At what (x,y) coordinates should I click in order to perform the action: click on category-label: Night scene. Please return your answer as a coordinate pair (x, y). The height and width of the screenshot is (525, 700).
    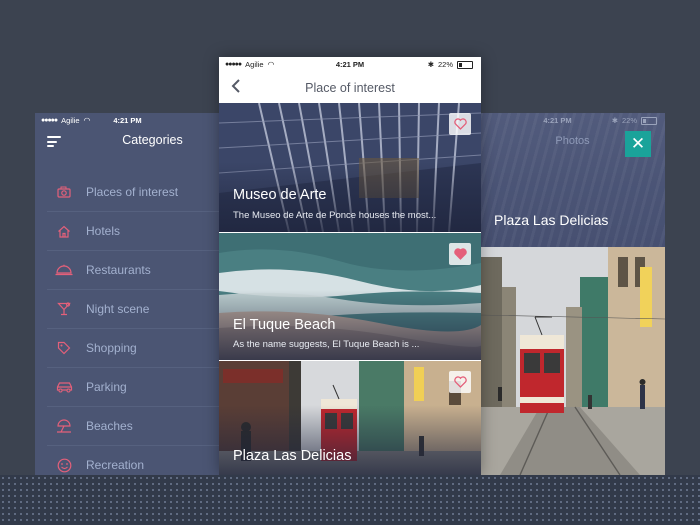
    Looking at the image, I should click on (118, 309).